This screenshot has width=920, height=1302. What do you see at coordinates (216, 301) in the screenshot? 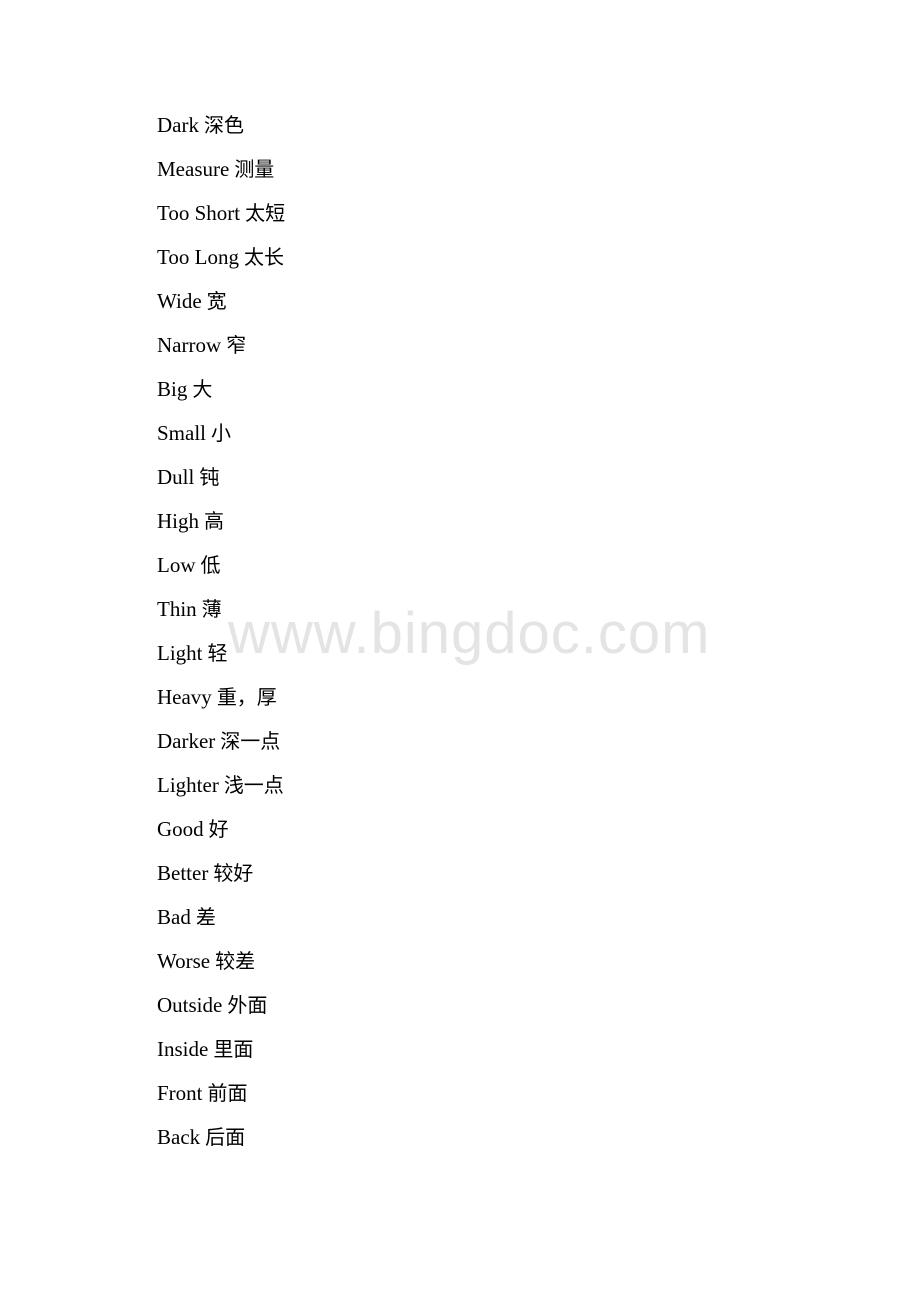
I see `chinese-term: 宽` at bounding box center [216, 301].